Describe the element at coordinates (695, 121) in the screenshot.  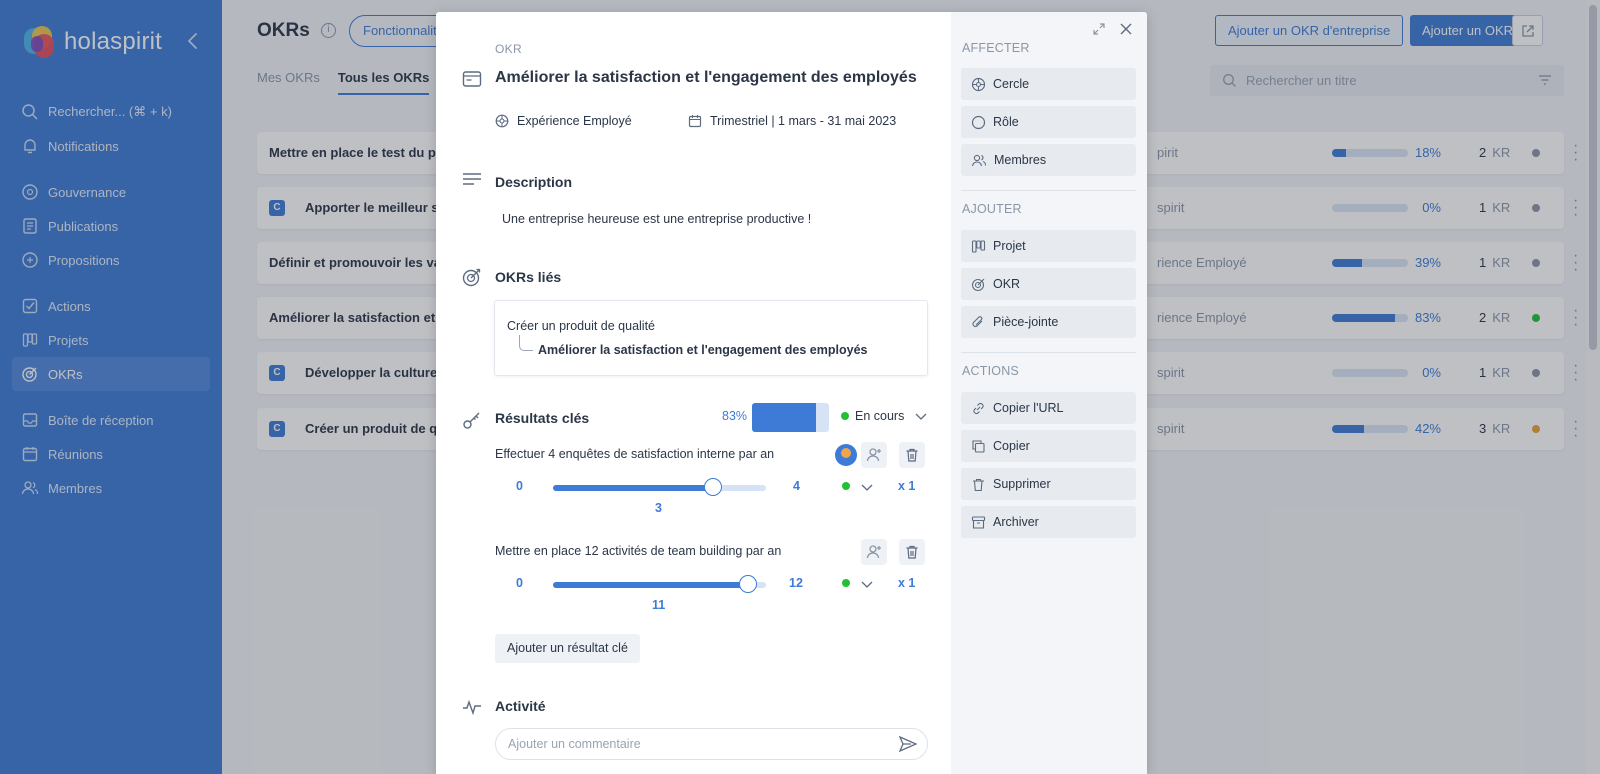
I see `calendar-icon` at that location.